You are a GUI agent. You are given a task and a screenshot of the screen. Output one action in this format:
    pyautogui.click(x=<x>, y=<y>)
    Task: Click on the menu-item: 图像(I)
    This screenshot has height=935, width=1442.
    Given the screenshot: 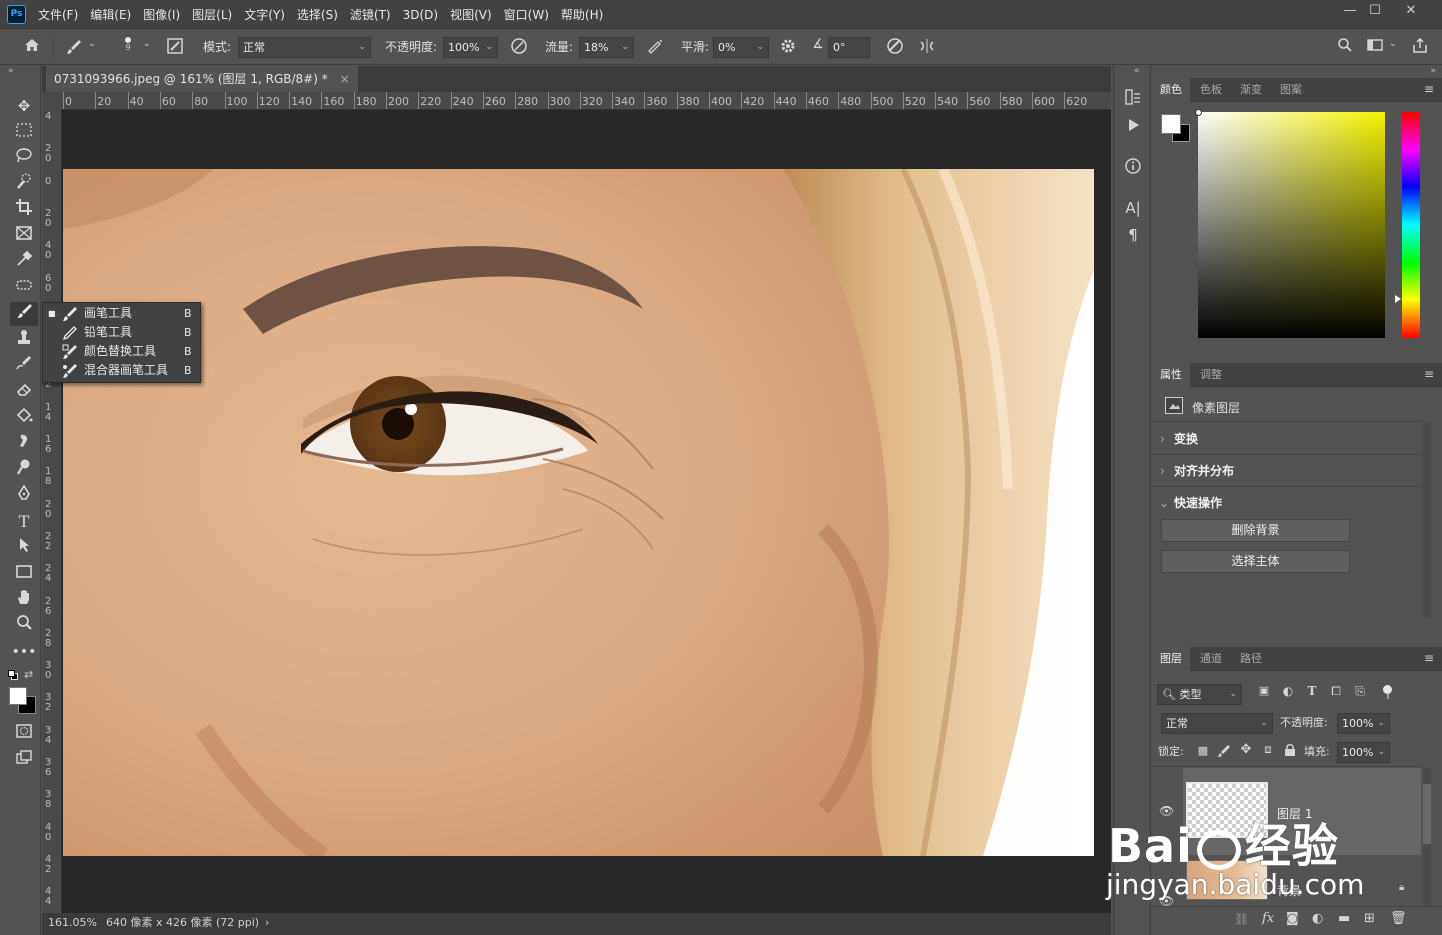 What is the action you would take?
    pyautogui.click(x=161, y=14)
    